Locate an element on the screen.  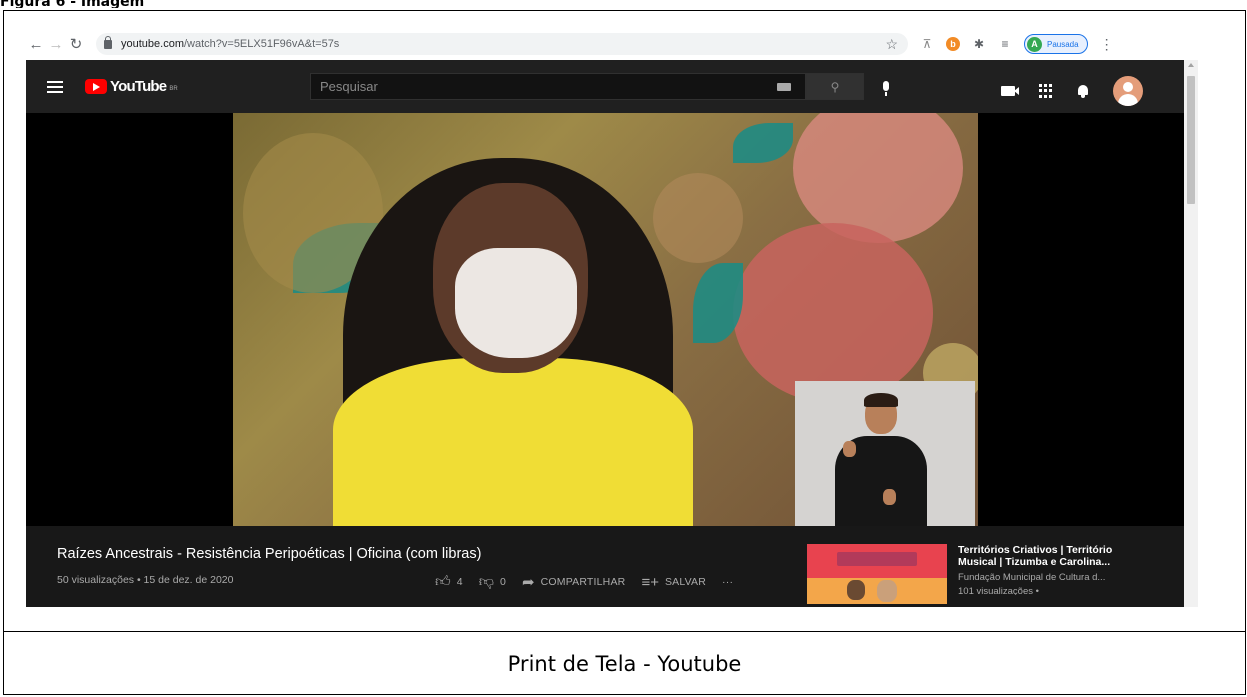
search-button: ⚲ is located at coordinates (835, 86).